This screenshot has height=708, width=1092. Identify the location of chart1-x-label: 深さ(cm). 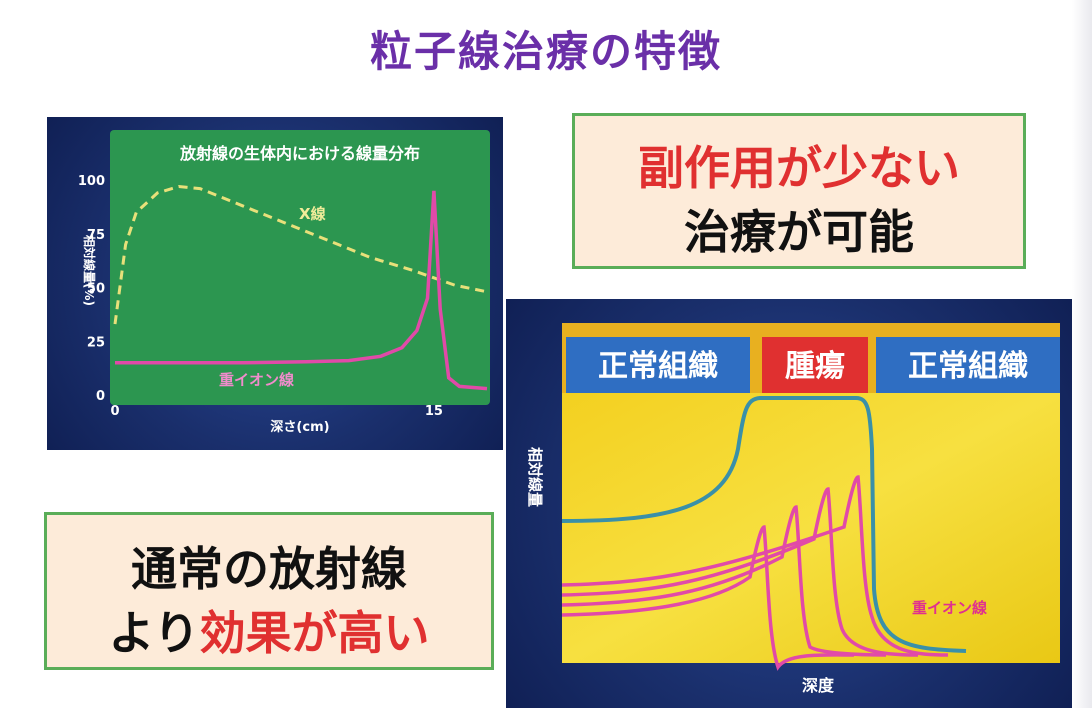
(299, 427).